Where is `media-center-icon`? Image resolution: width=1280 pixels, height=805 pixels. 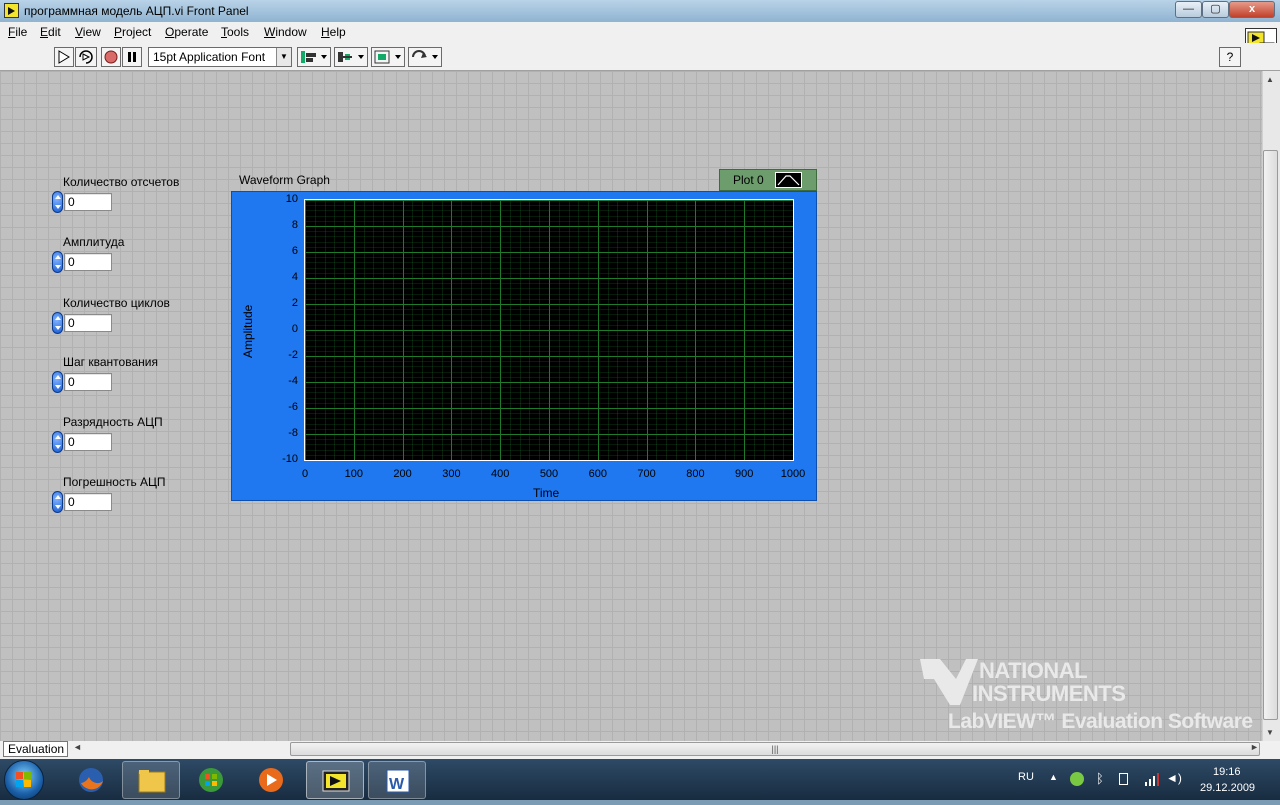
media-center-icon is located at coordinates (211, 780).